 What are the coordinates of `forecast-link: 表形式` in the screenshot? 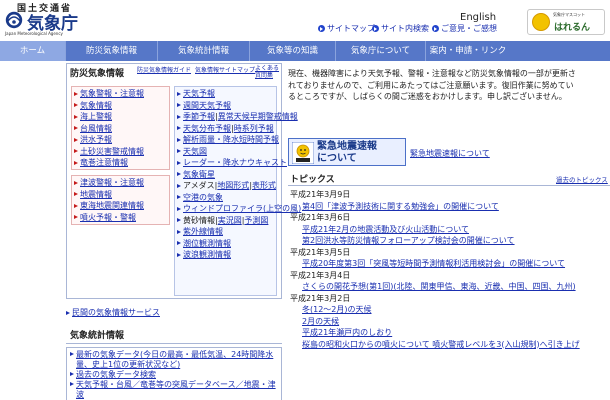 It's located at (264, 186).